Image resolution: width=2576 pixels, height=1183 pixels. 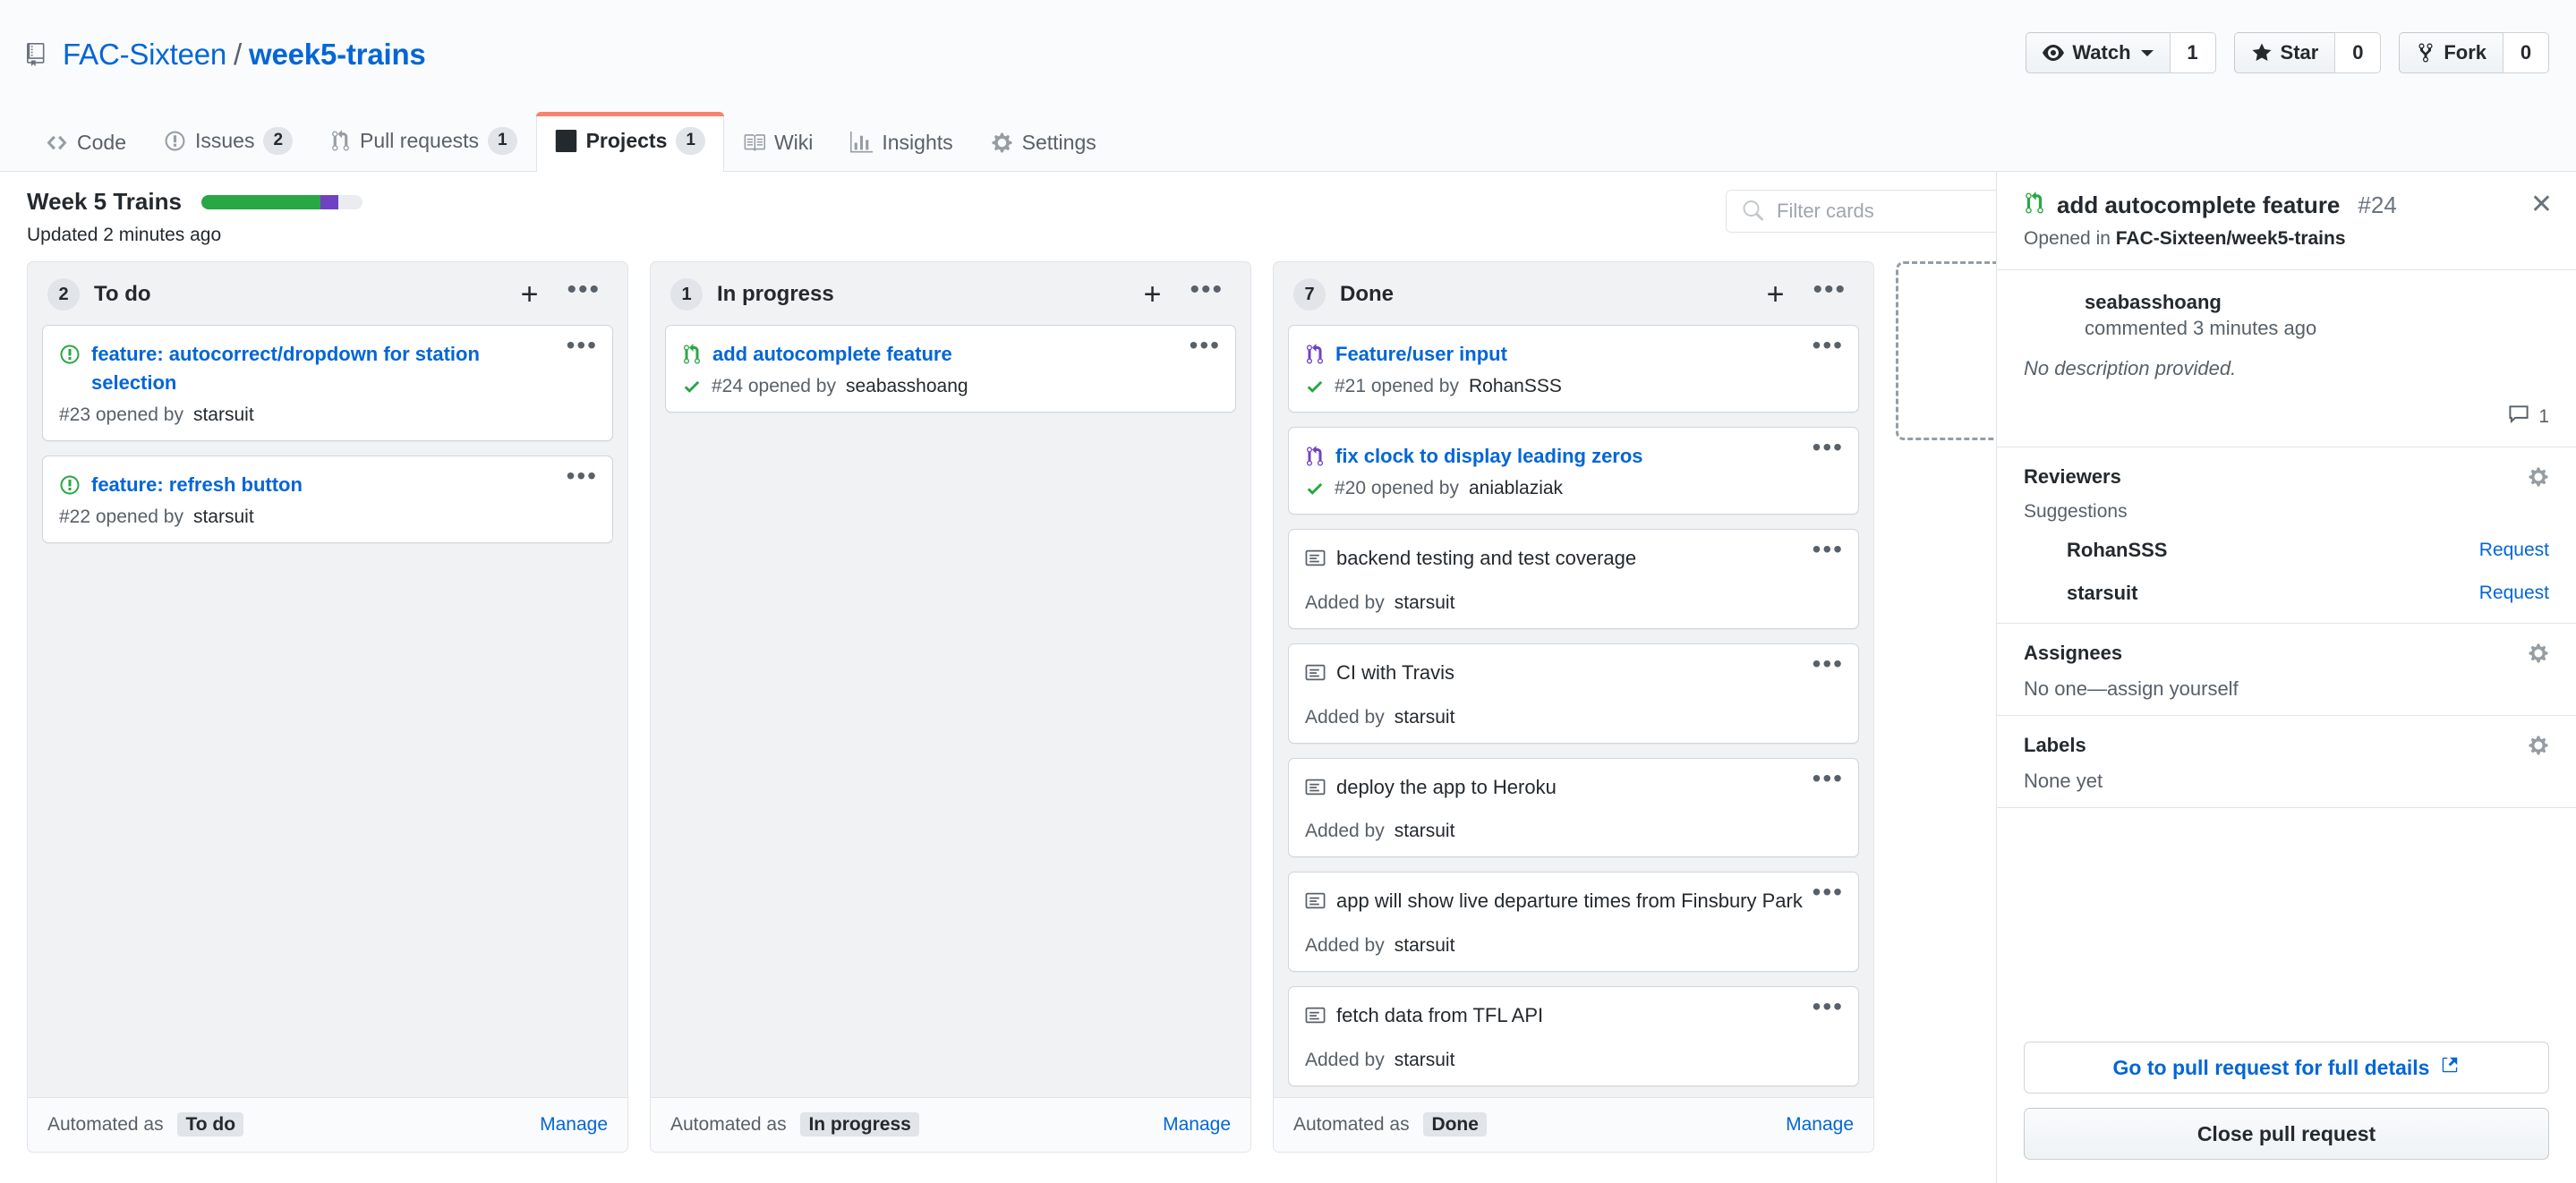 I want to click on labels-empty: None yet, so click(x=2063, y=782).